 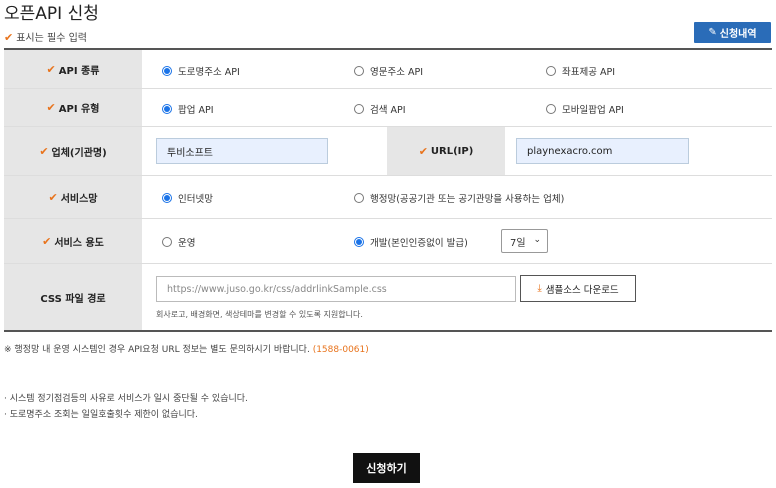 I want to click on row-service-net: ✔ 서비스망 인터넷망 행정망(공공기관 또는 공기관망을 사용하는 업체), so click(x=388, y=197).